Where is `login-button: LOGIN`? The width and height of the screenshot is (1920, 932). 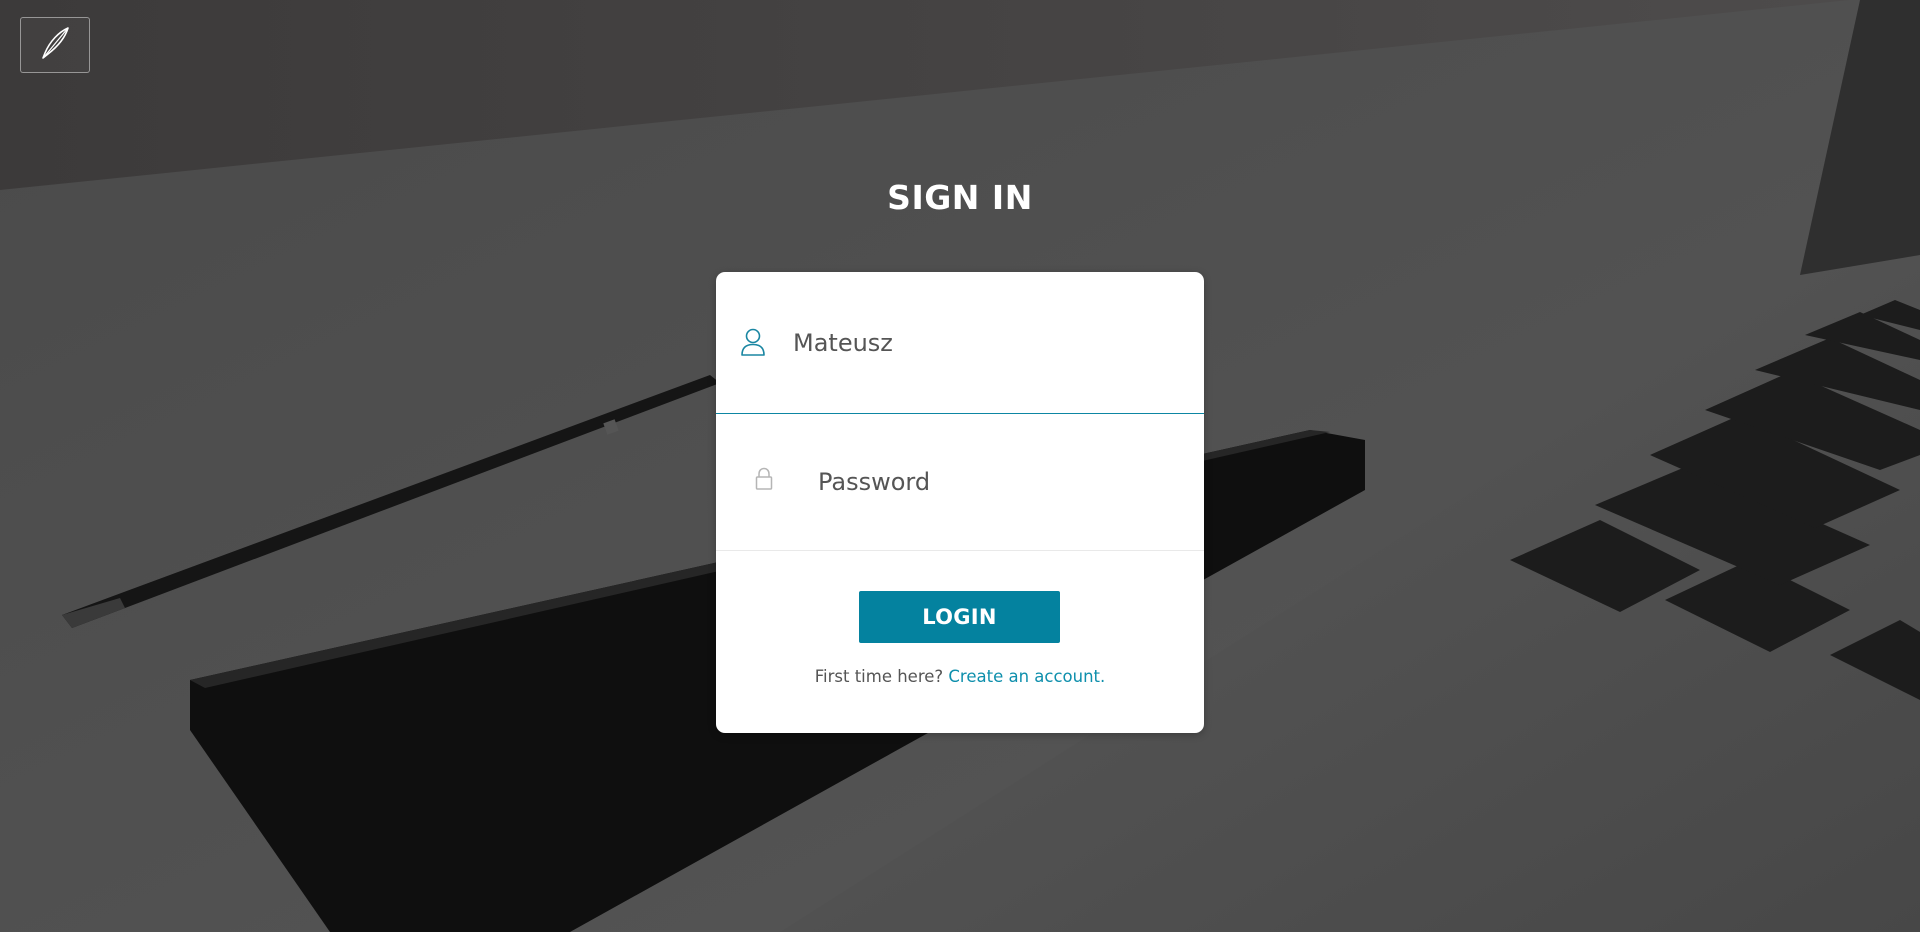 login-button: LOGIN is located at coordinates (959, 617).